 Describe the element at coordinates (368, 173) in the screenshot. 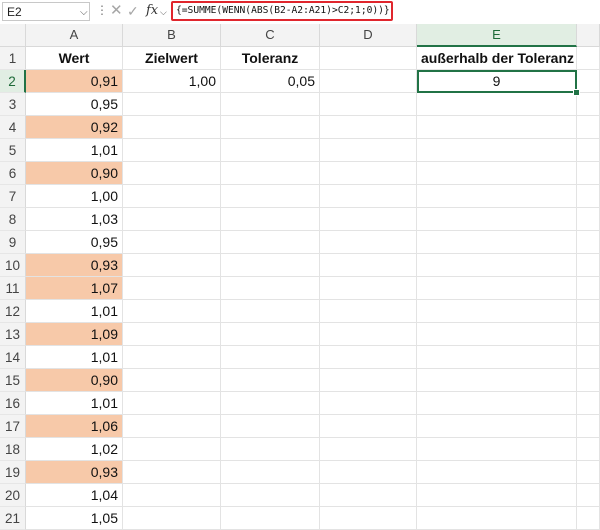

I see `cell-d6` at that location.